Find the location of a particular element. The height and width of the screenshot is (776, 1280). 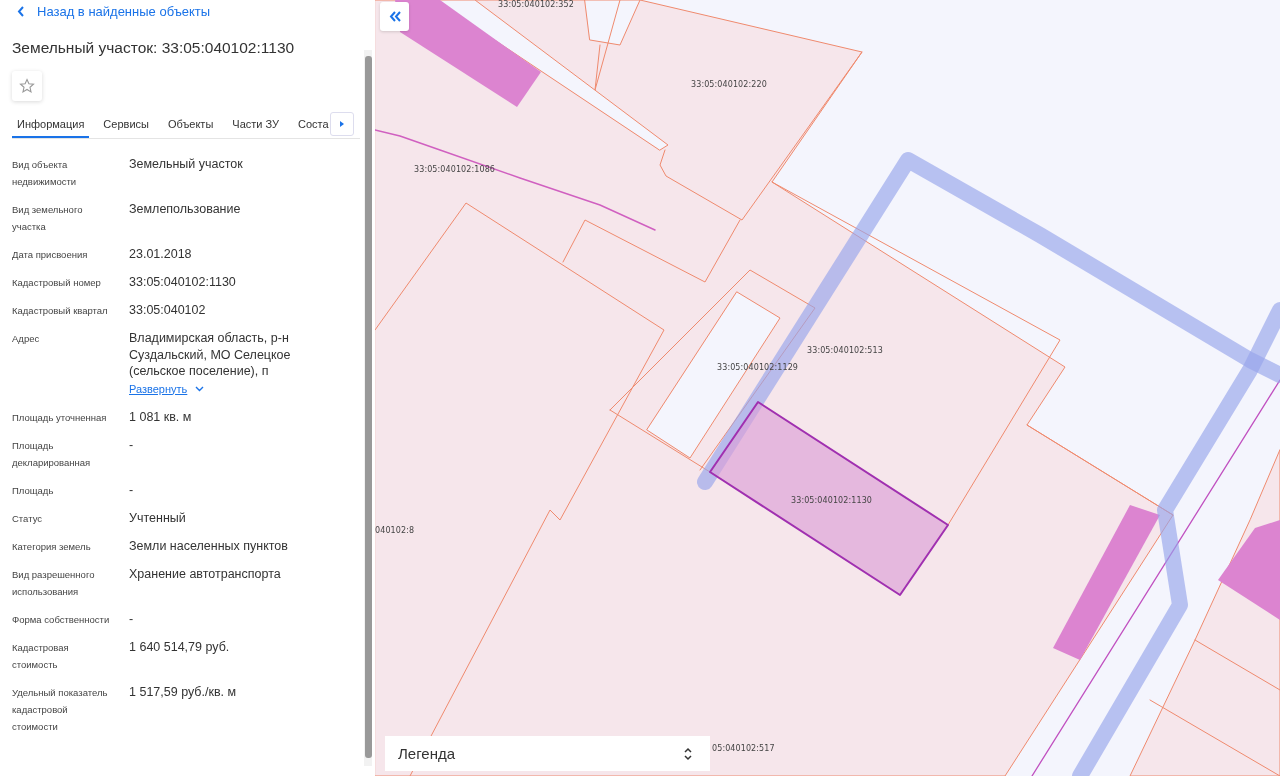

field-value: 33:05:040102 is located at coordinates (167, 310).